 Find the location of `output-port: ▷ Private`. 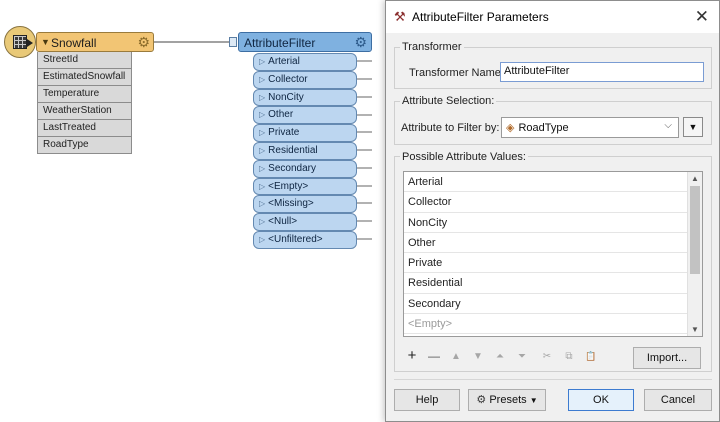

output-port: ▷ Private is located at coordinates (305, 133).